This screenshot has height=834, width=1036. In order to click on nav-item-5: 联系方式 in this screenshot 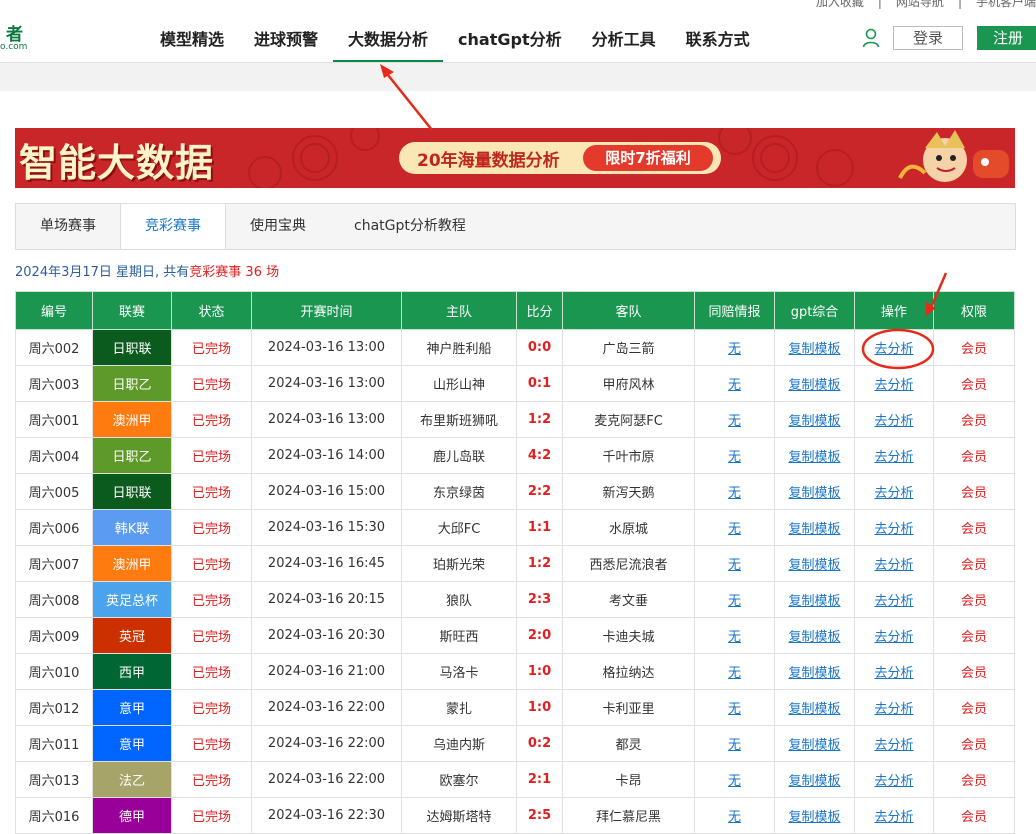, I will do `click(718, 40)`.